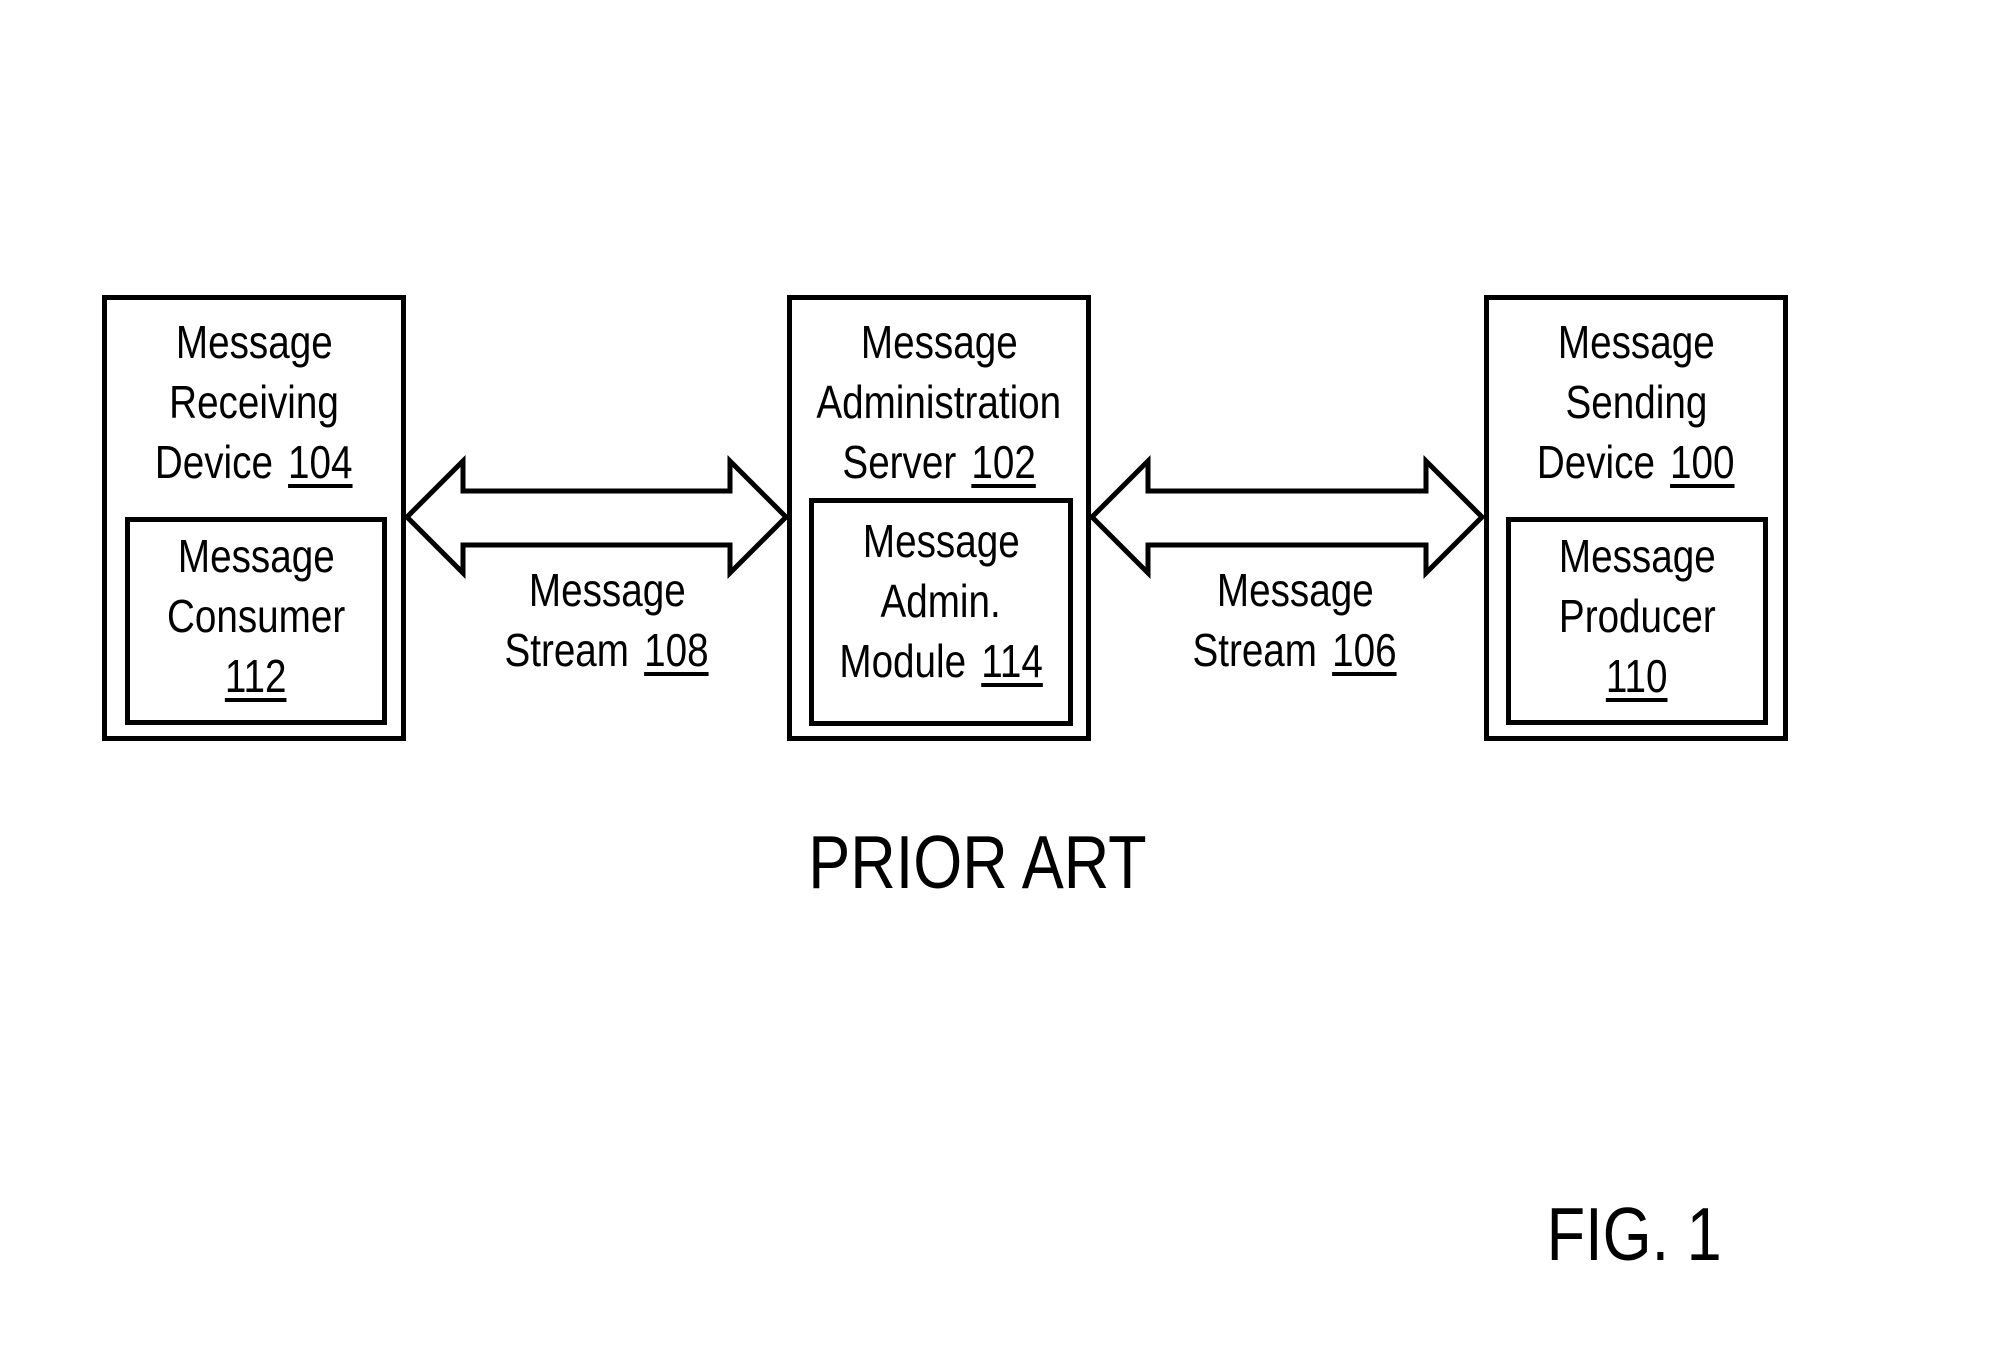  I want to click on figure-caption: FIG. 1, so click(1634, 1234).